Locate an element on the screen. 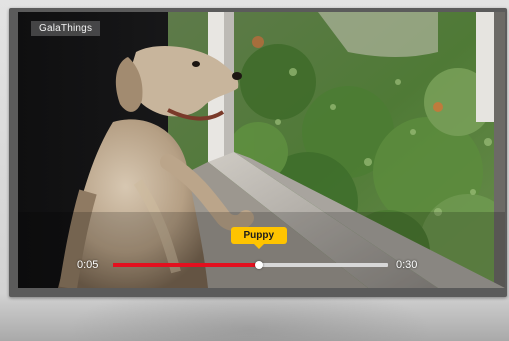 The height and width of the screenshot is (341, 509). progress-fill is located at coordinates (186, 265).